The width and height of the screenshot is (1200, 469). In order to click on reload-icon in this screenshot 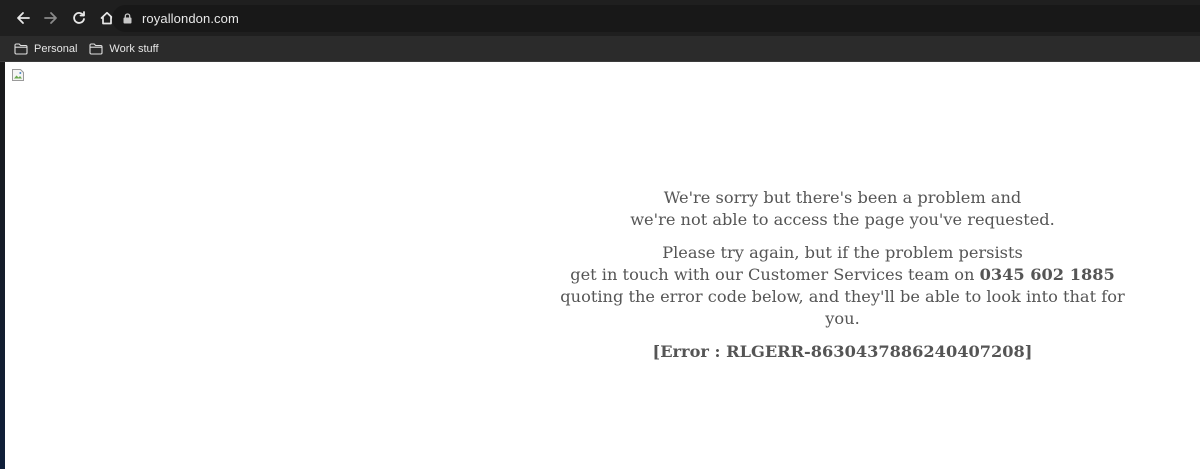, I will do `click(79, 17)`.